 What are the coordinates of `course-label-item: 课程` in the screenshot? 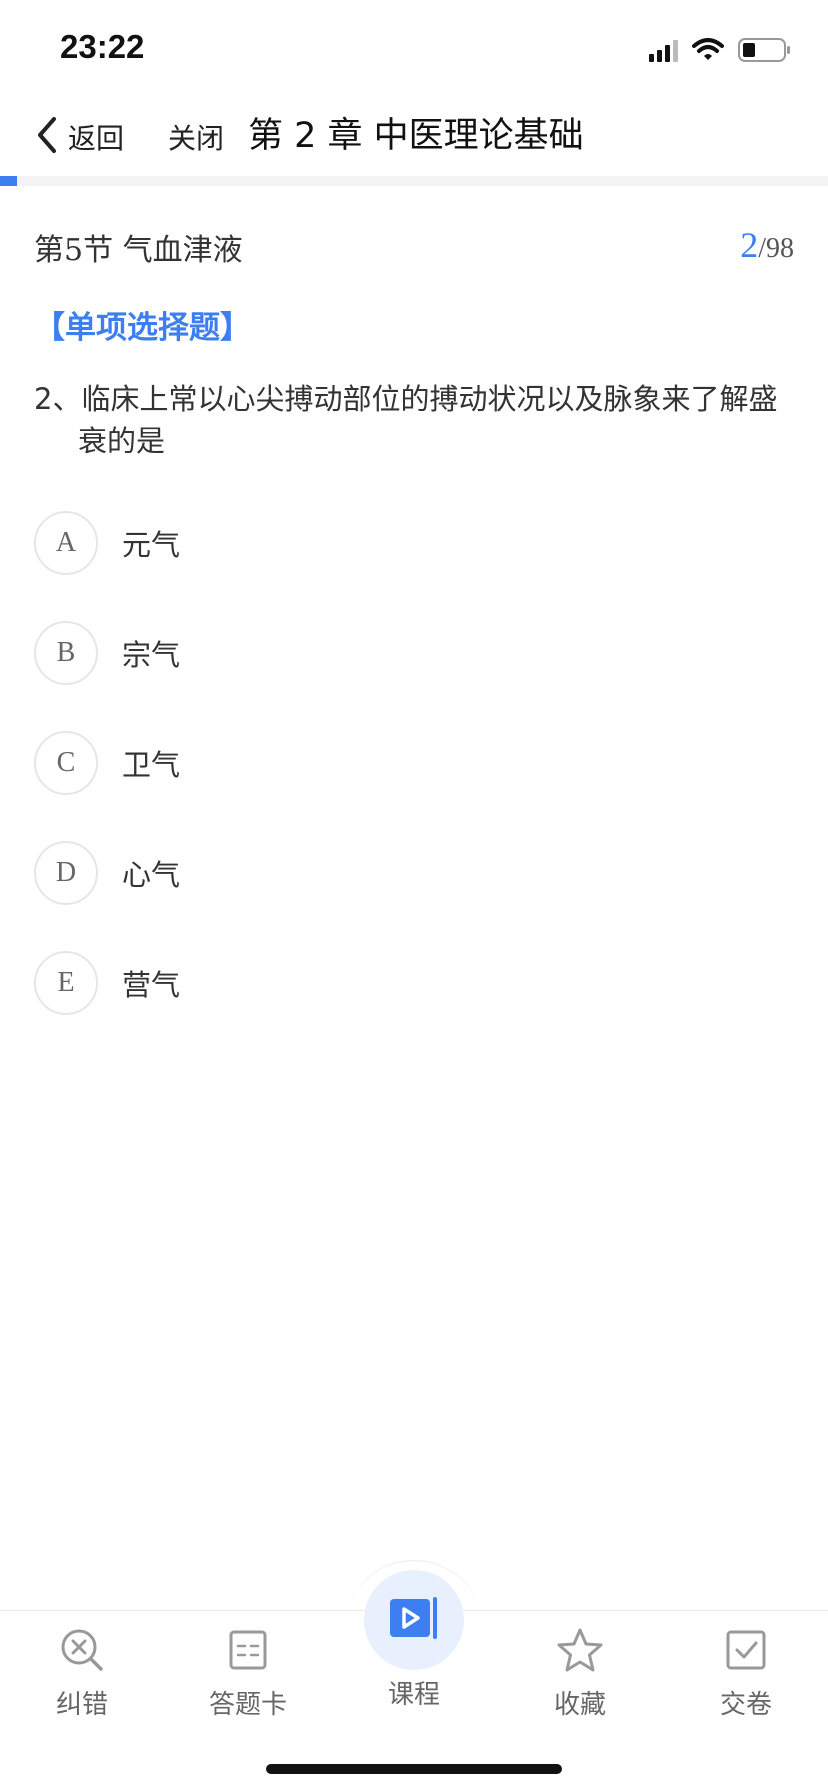 It's located at (414, 1687).